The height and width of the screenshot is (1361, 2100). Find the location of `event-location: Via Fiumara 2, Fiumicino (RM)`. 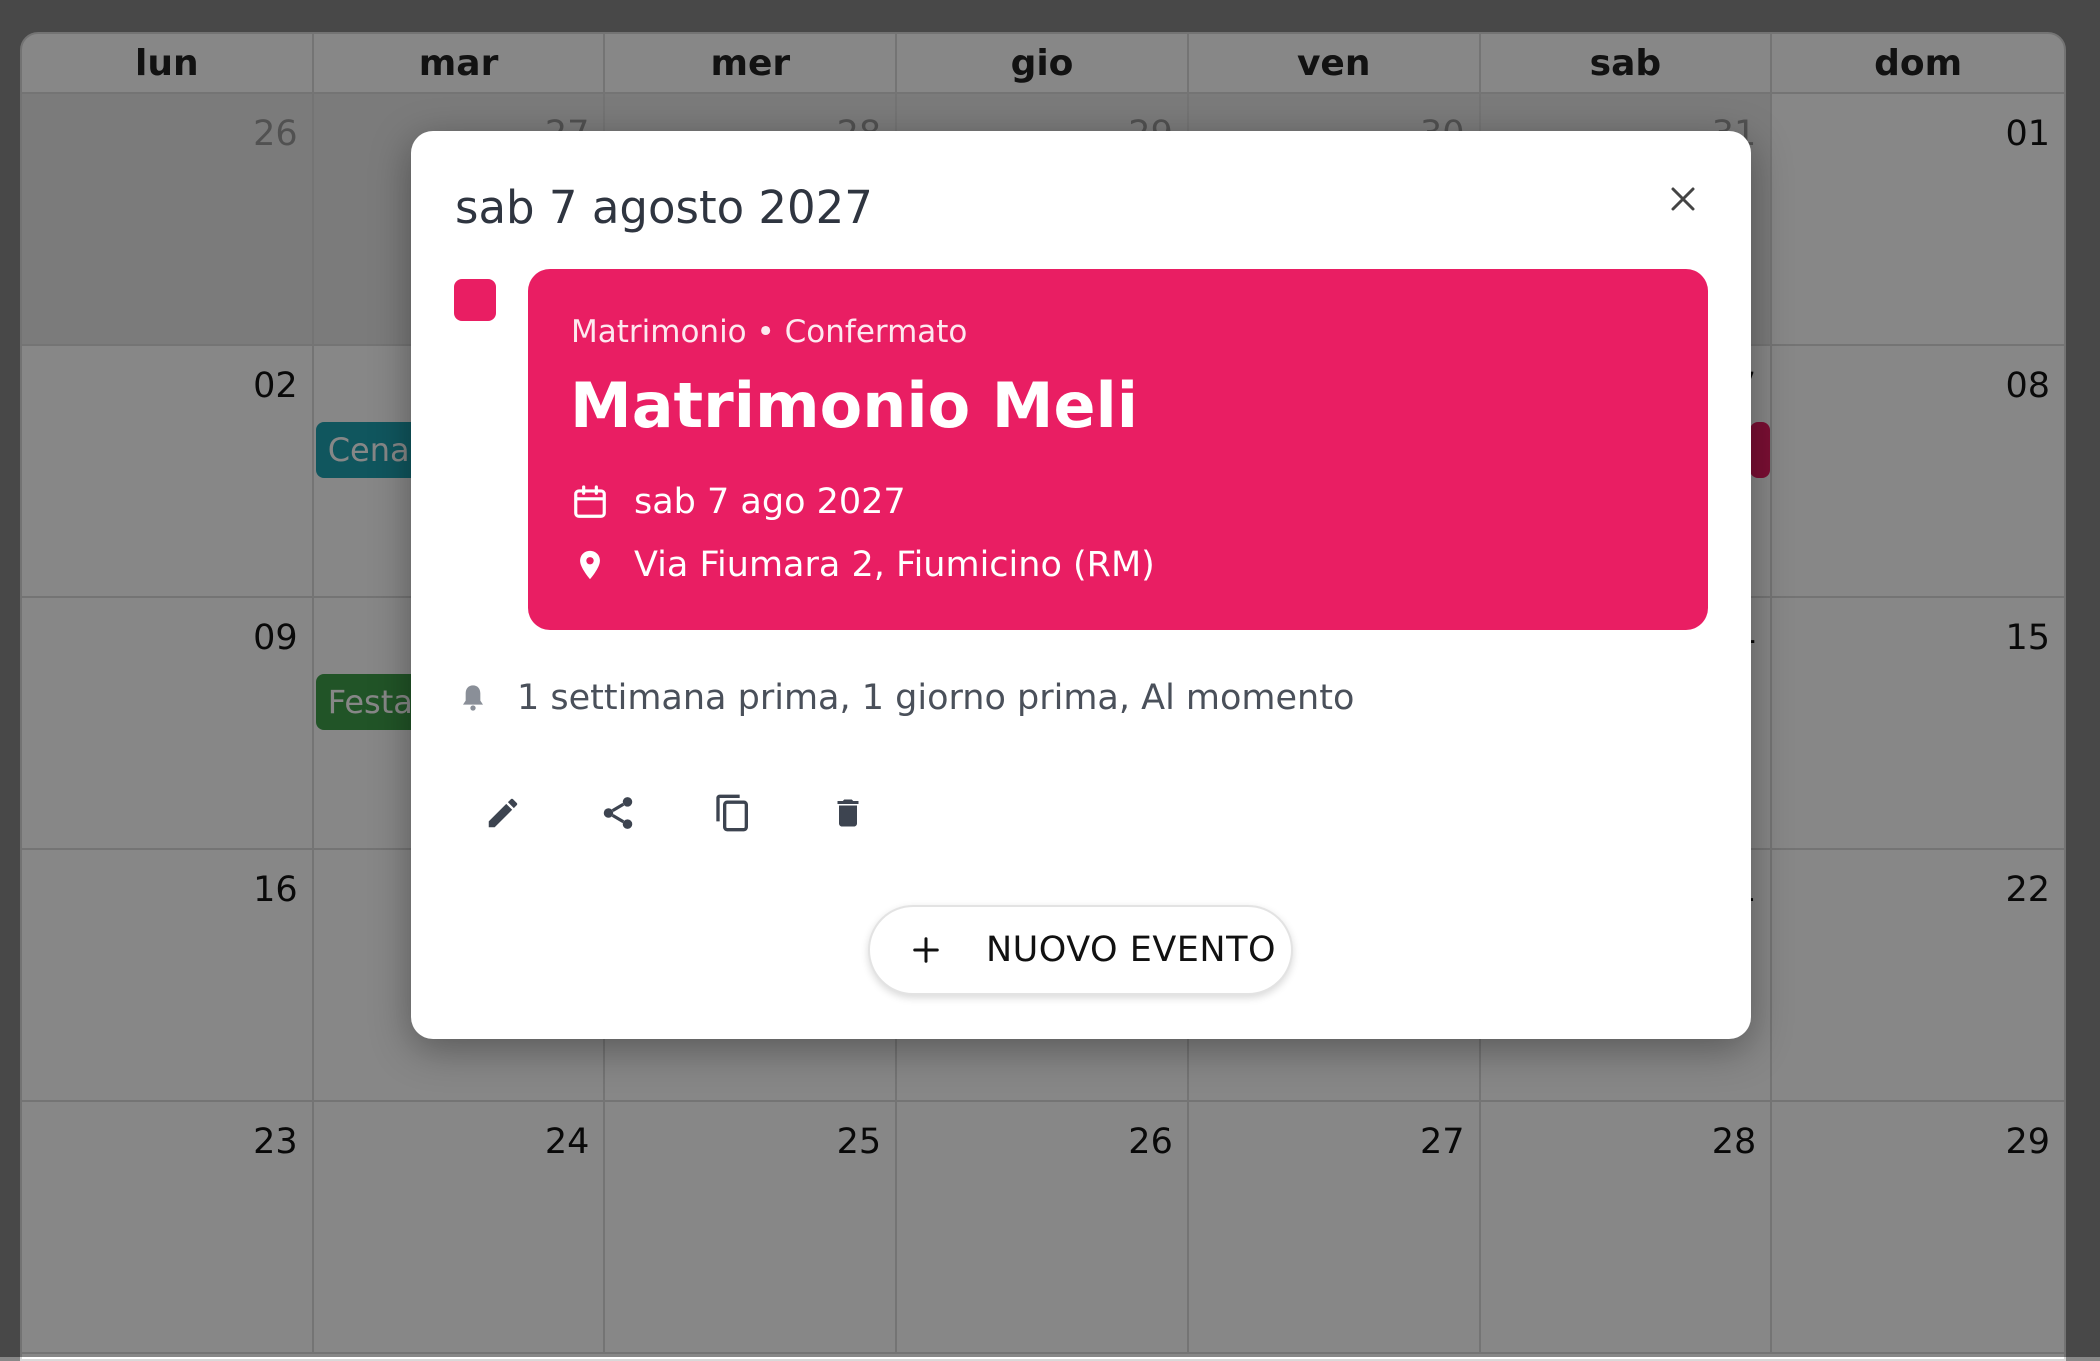

event-location: Via Fiumara 2, Fiumicino (RM) is located at coordinates (894, 565).